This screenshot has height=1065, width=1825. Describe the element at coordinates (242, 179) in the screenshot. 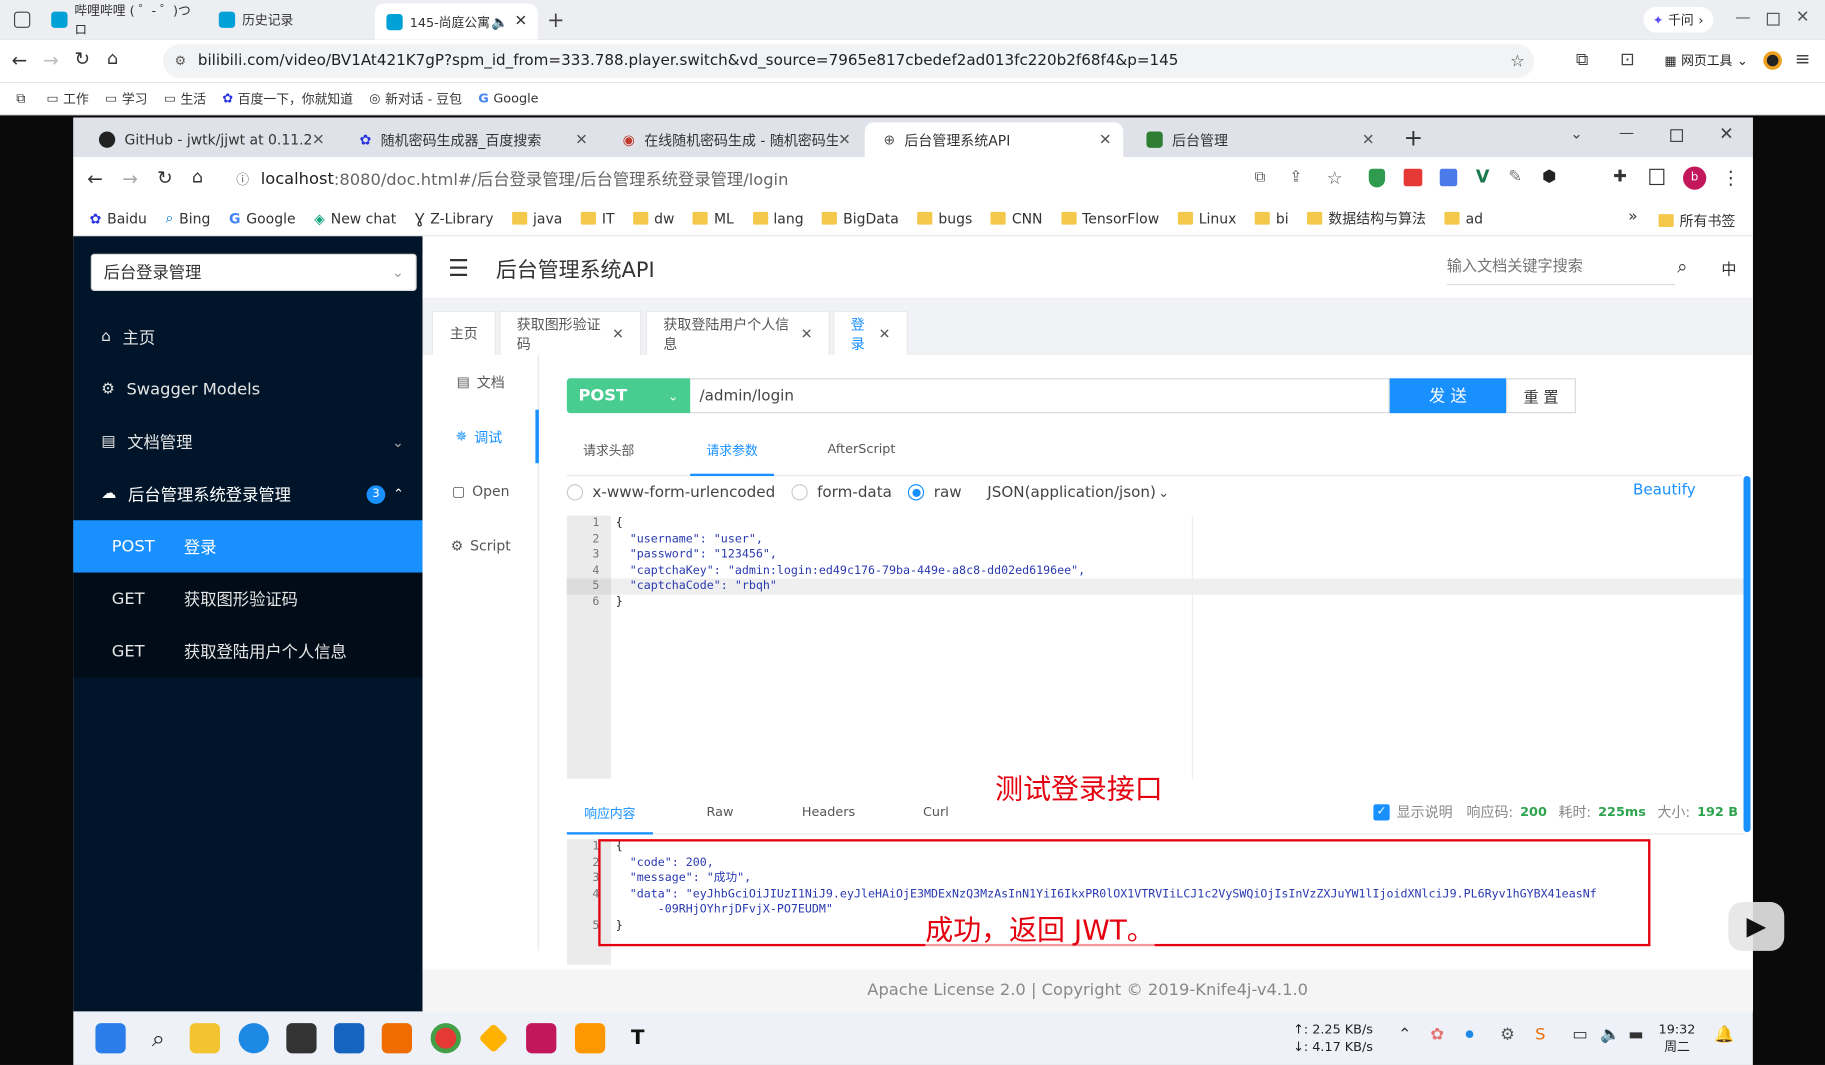

I see `info-icon: ⓘ` at that location.